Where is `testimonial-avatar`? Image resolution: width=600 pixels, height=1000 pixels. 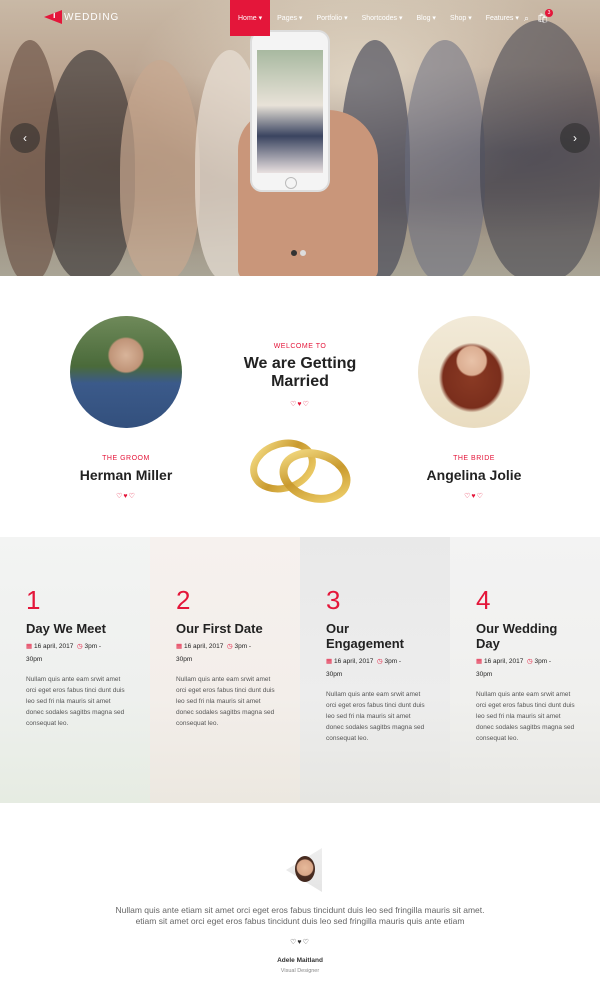
testimonial-avatar is located at coordinates (305, 869).